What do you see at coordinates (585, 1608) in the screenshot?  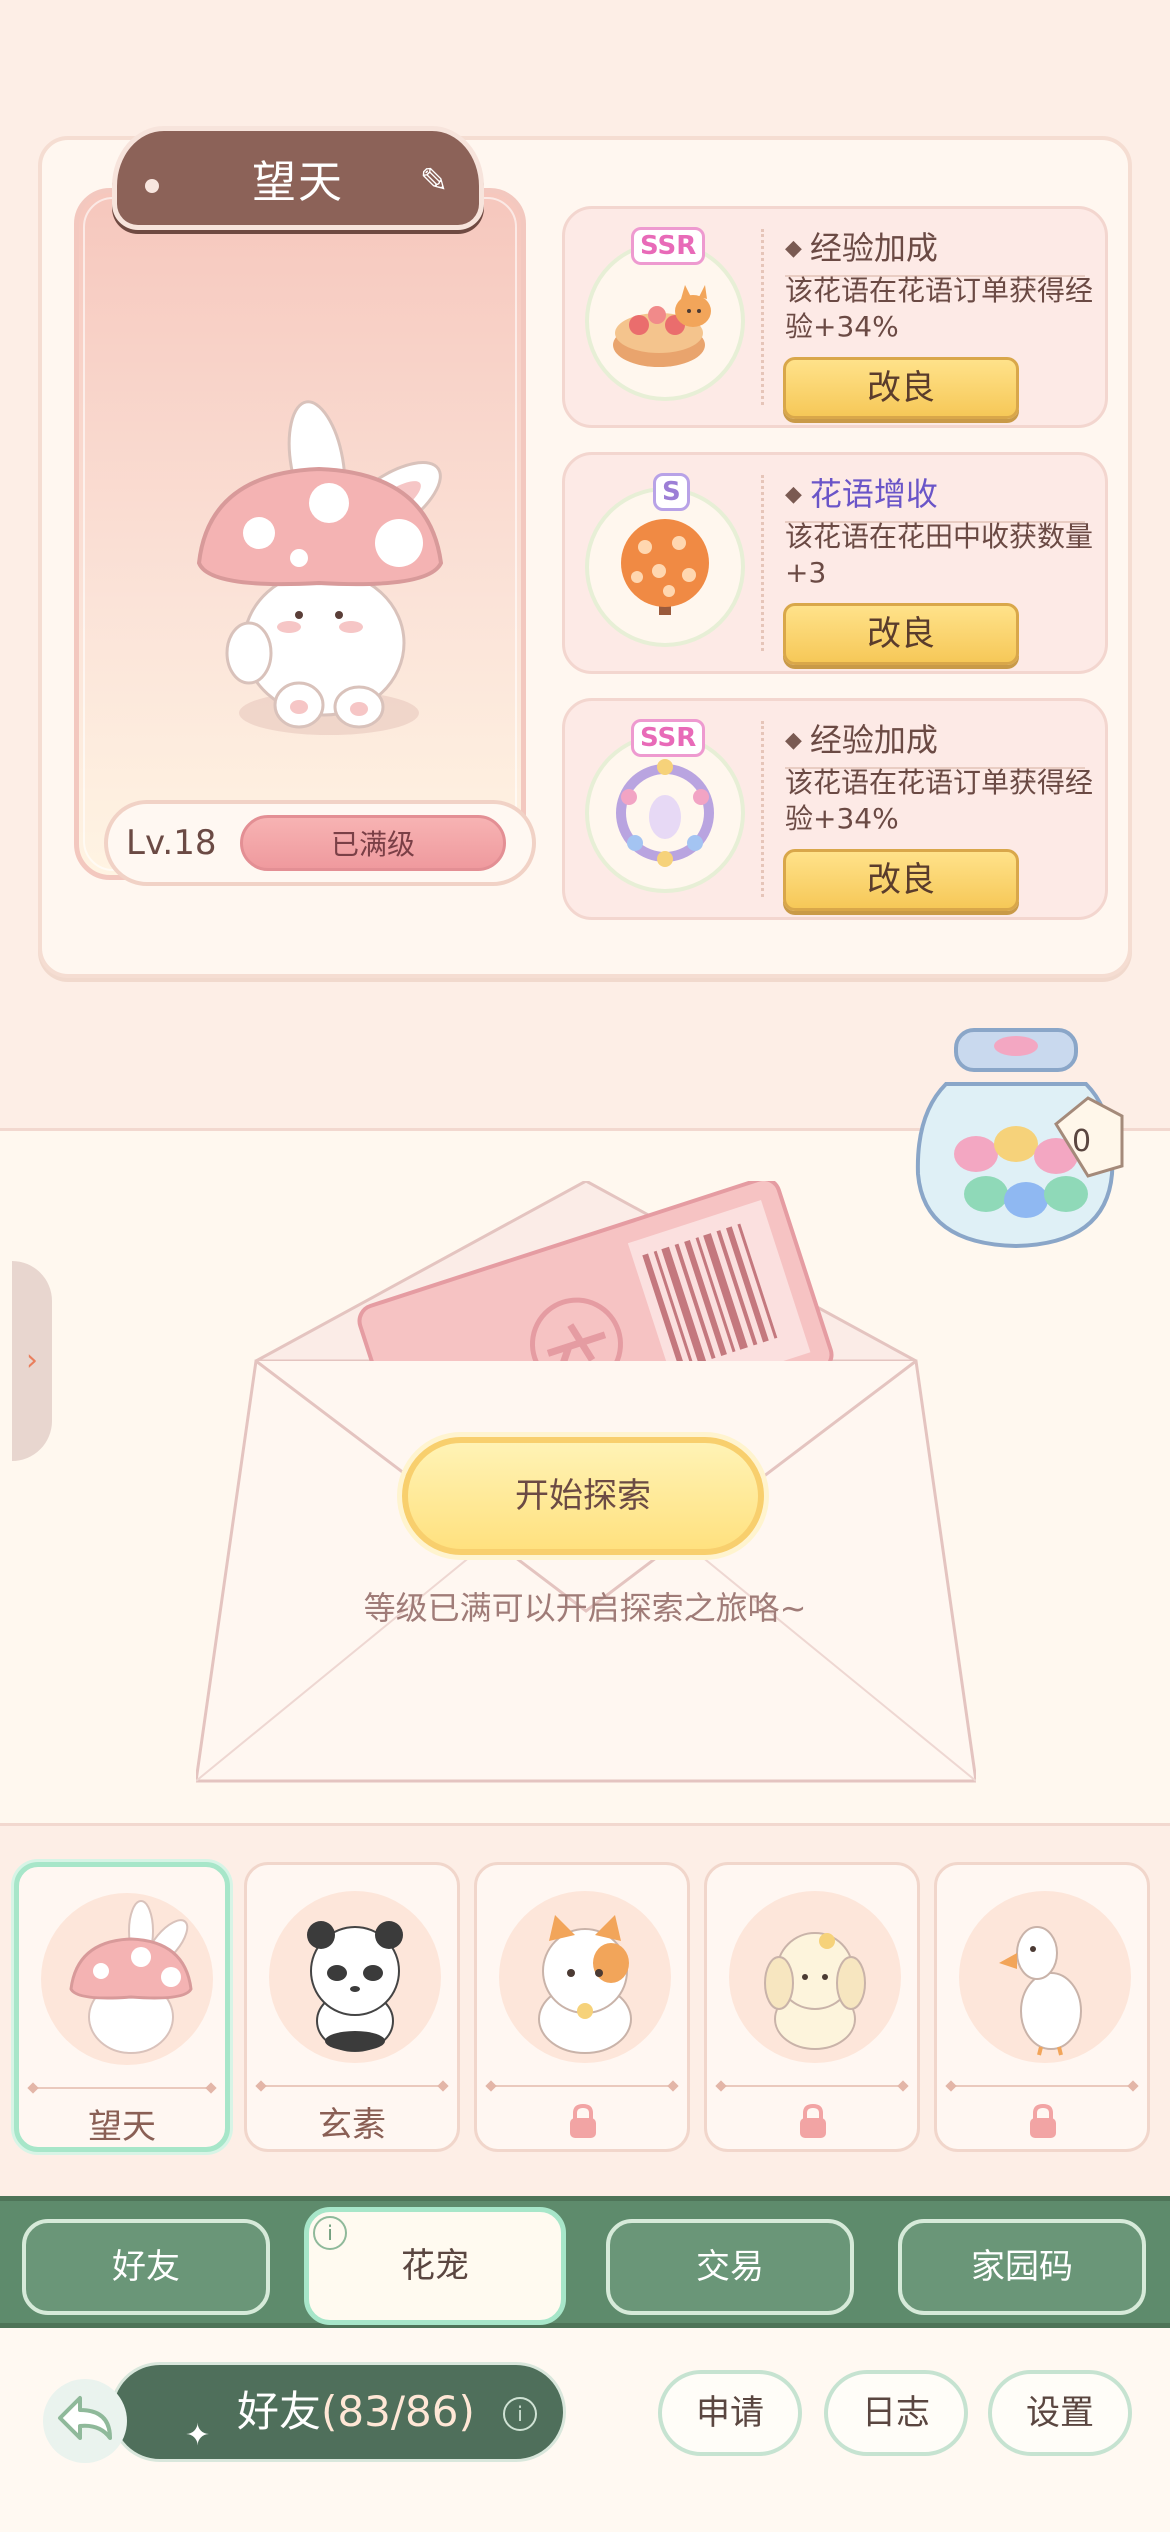 I see `explore-hint-text: 等级已满可以开启探索之旅咯~` at bounding box center [585, 1608].